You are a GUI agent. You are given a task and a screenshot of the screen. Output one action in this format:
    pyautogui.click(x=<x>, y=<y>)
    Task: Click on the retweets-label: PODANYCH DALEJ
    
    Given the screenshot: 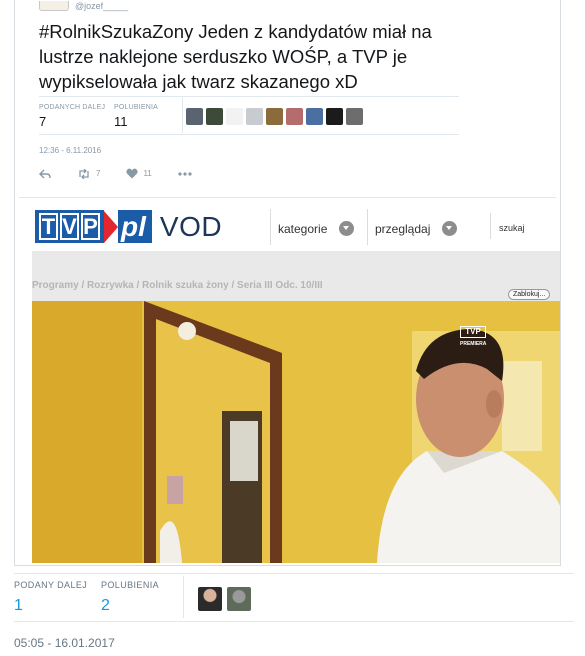 What is the action you would take?
    pyautogui.click(x=72, y=107)
    